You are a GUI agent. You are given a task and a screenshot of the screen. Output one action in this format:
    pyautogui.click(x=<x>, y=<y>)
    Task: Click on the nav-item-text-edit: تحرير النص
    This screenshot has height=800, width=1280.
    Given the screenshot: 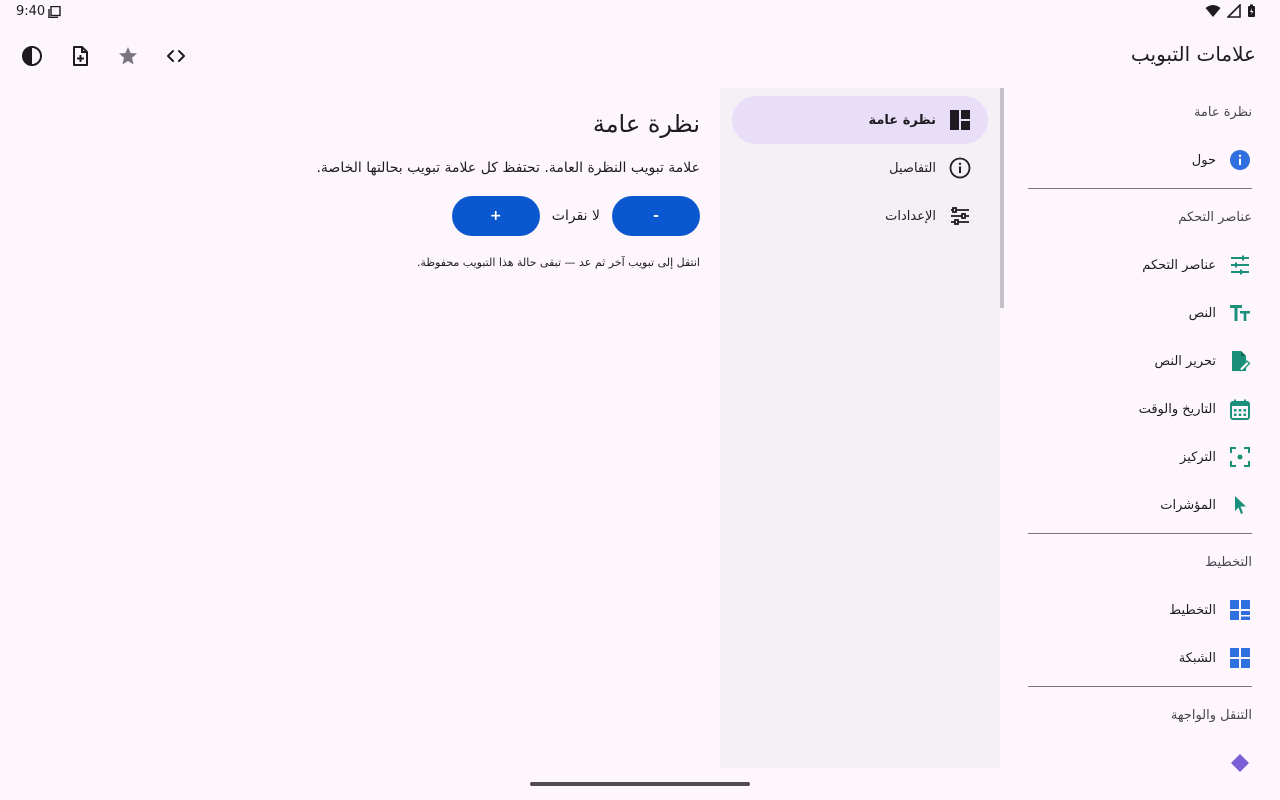 What is the action you would take?
    pyautogui.click(x=1140, y=361)
    